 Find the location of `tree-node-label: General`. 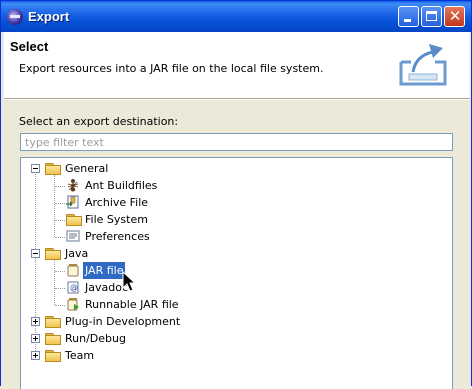

tree-node-label: General is located at coordinates (87, 168).